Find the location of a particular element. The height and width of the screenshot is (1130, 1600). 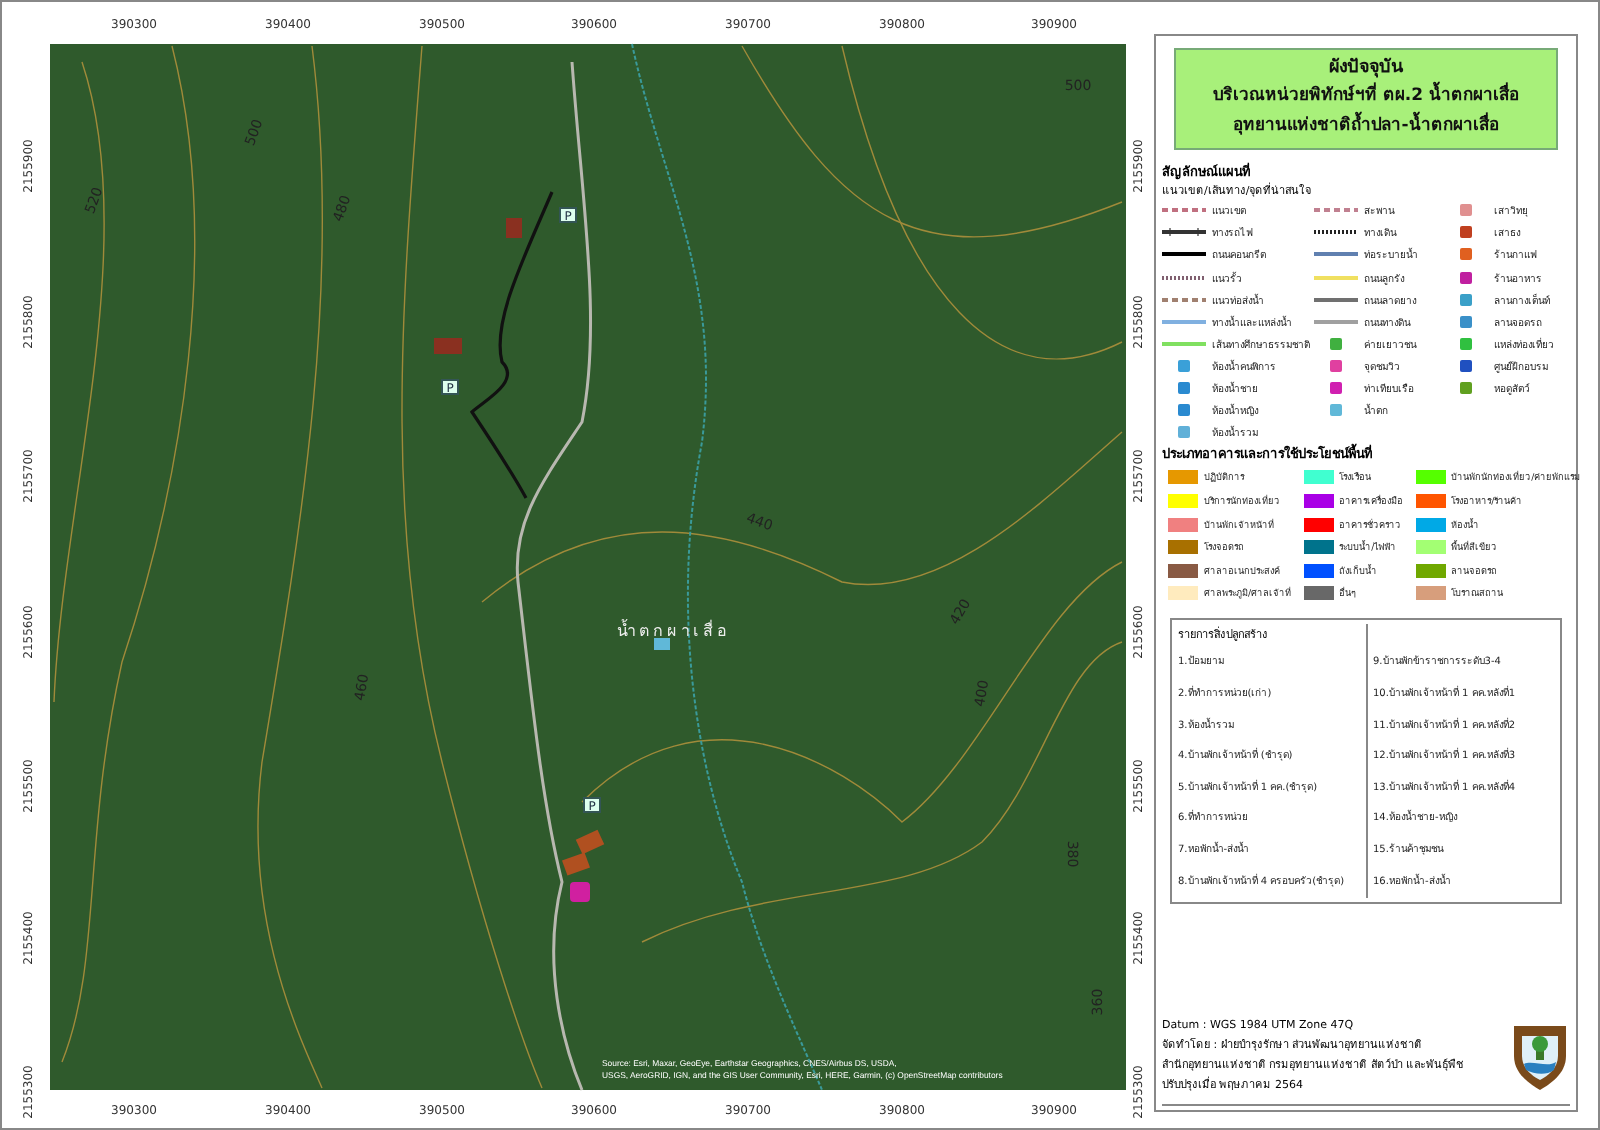

map-title: บริเวณหน่วยพิทักษ์ฯที่ ตผ.2 น้ำตกผาเสื่อ is located at coordinates (1366, 97).